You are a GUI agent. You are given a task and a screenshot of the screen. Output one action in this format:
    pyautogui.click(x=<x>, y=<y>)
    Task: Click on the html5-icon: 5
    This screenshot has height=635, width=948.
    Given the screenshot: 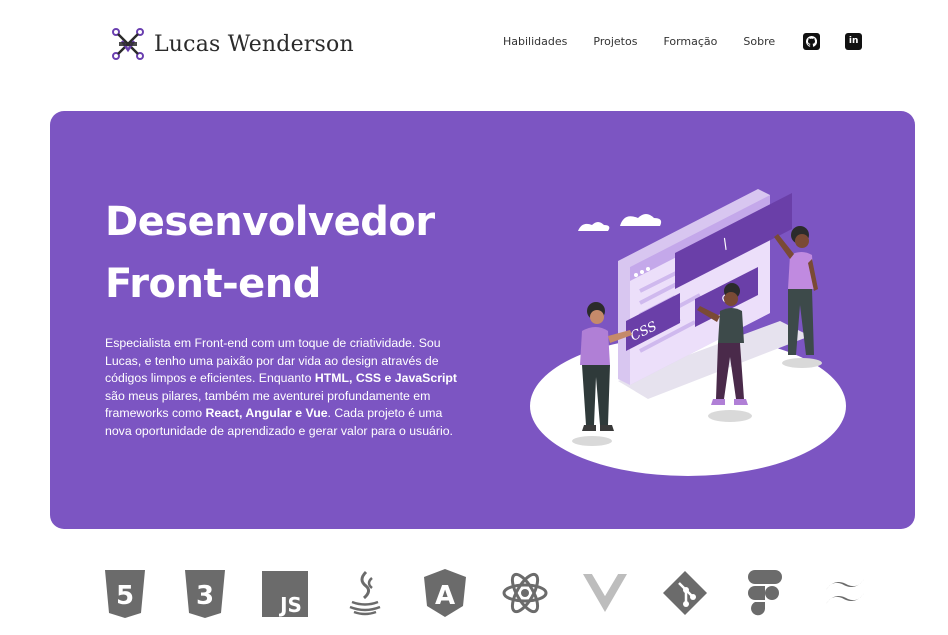 What is the action you would take?
    pyautogui.click(x=125, y=593)
    